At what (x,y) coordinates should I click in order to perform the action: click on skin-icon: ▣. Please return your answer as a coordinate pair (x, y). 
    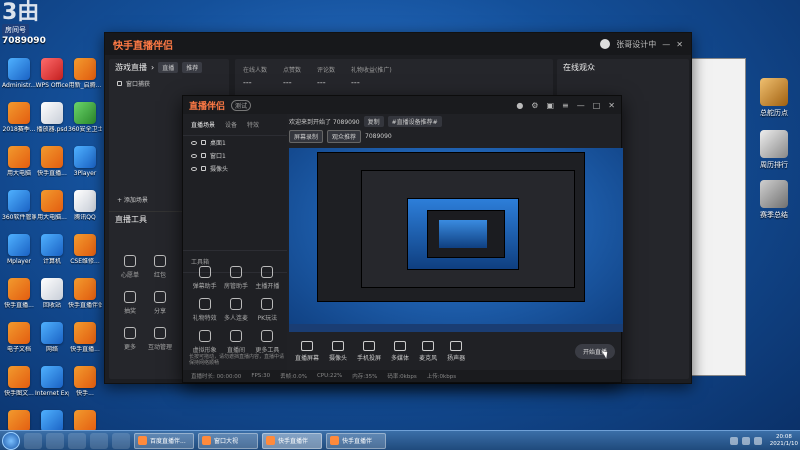
    Looking at the image, I should click on (550, 105).